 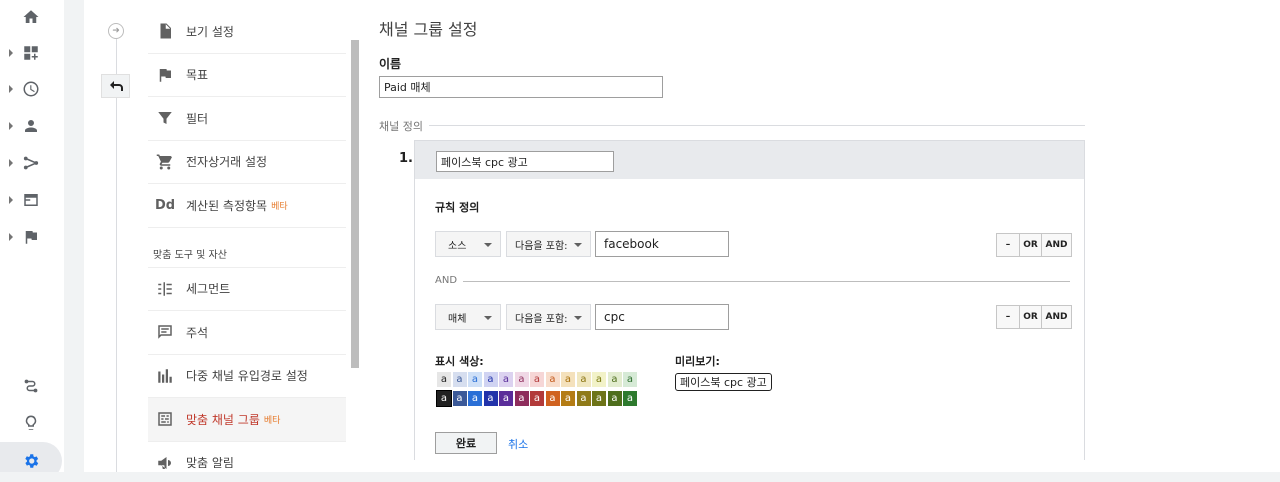 What do you see at coordinates (757, 125) in the screenshot?
I see `divider` at bounding box center [757, 125].